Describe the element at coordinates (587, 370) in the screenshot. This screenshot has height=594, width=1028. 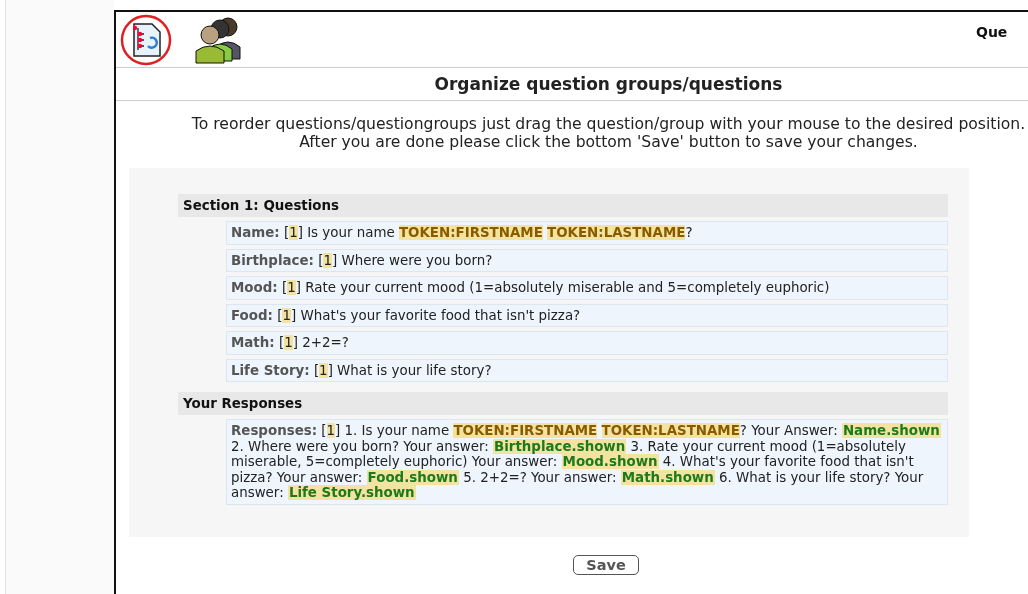
I see `question-row: Life Story: [1] What is your life story?` at that location.